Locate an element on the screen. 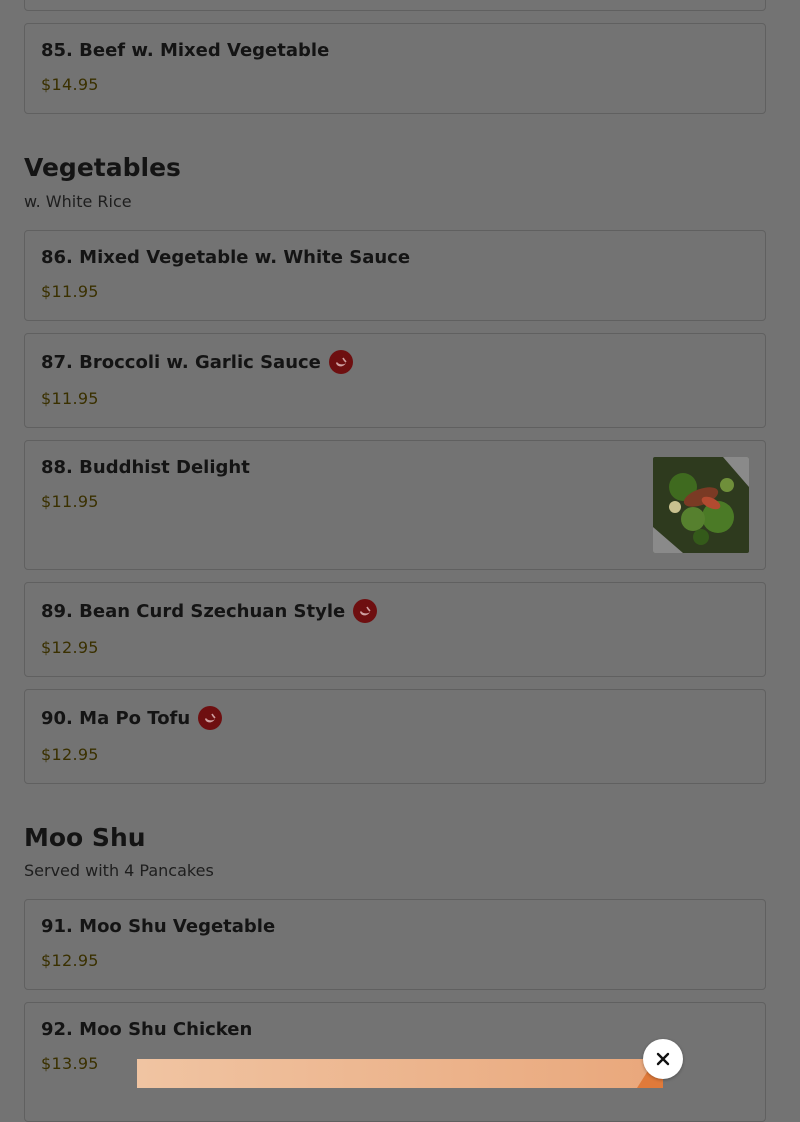 The image size is (800, 1122). section-title: Vegetables is located at coordinates (102, 167).